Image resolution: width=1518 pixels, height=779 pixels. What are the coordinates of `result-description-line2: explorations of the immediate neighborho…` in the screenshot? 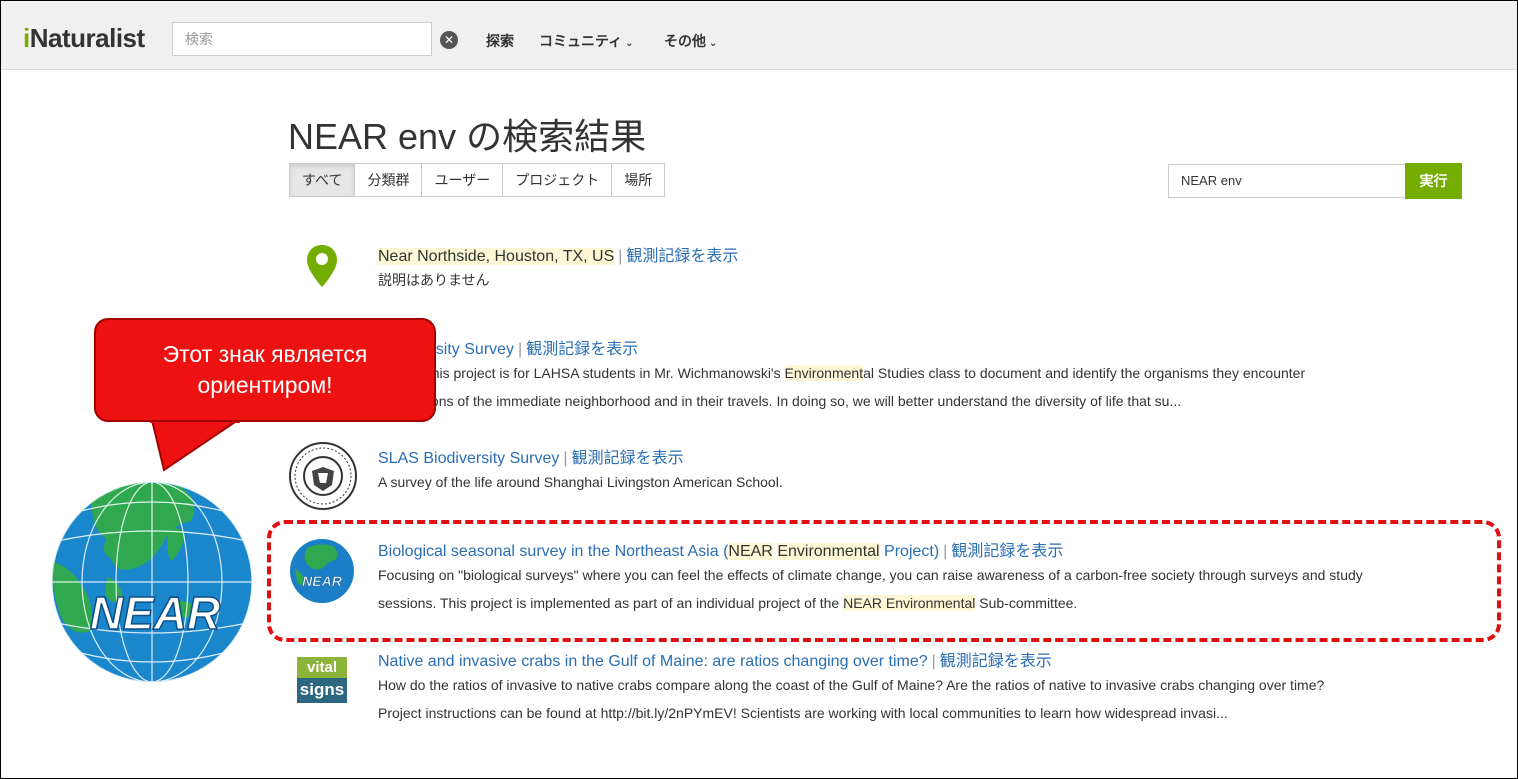 It's located at (780, 401).